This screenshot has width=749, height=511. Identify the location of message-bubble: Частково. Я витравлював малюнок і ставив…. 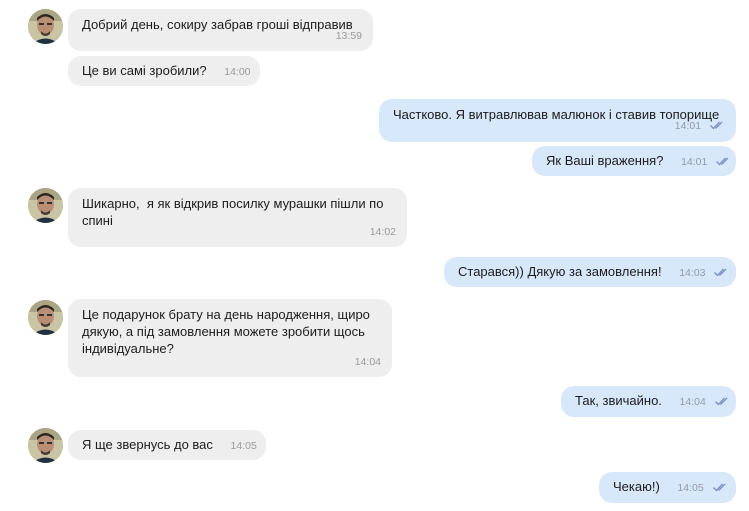
(557, 120).